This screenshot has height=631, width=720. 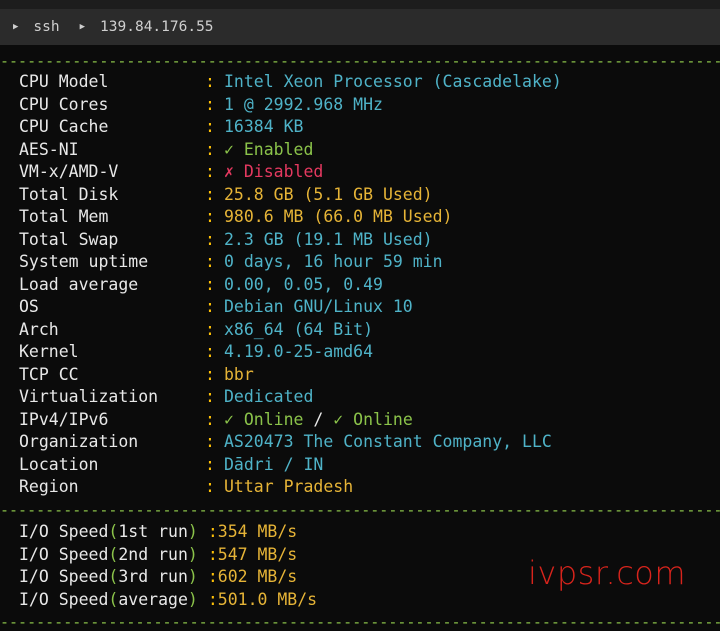 I want to click on row-label: Arch, so click(x=39, y=329).